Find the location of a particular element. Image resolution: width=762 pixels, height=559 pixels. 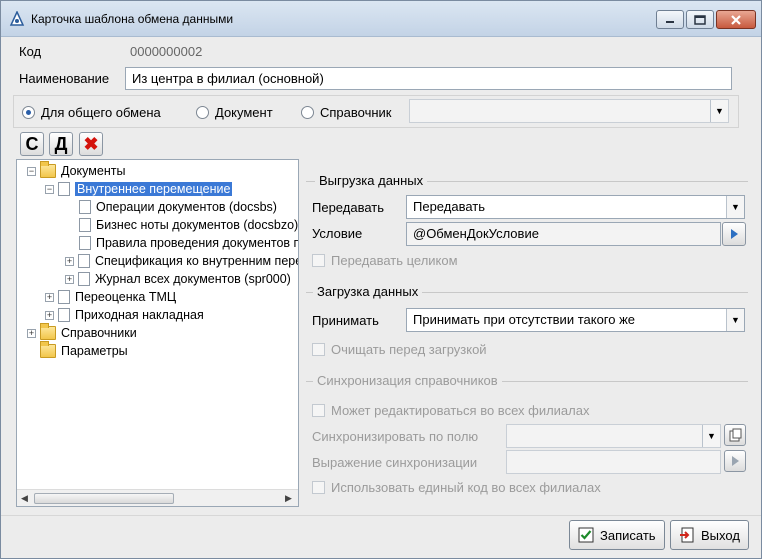

sync-field-browse-button is located at coordinates (735, 435).